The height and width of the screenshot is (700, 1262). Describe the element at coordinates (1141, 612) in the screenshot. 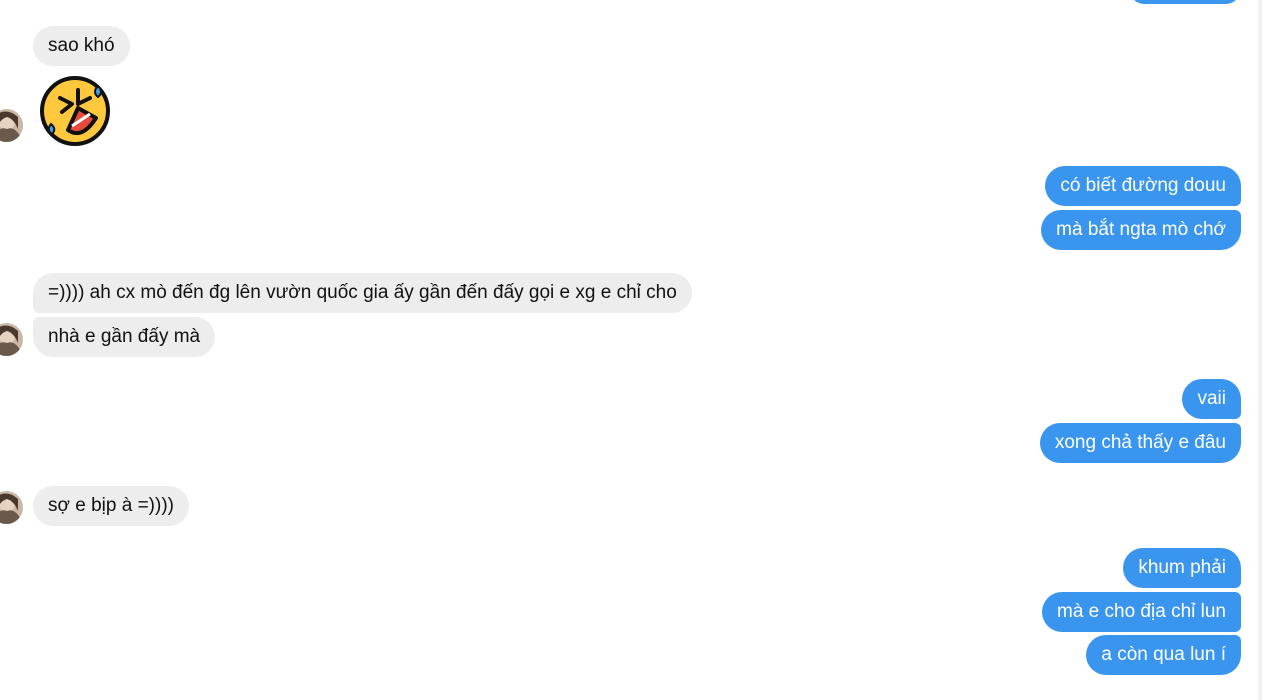

I see `outgoing-message-bubble: mà e cho địa chỉ lun` at that location.